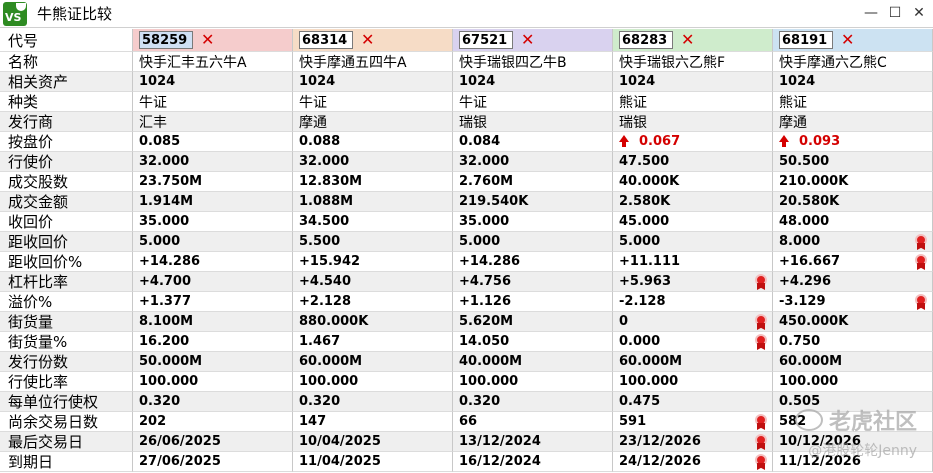  Describe the element at coordinates (193, 62) in the screenshot. I see `cell-value: 快手汇丰五六牛A` at that location.